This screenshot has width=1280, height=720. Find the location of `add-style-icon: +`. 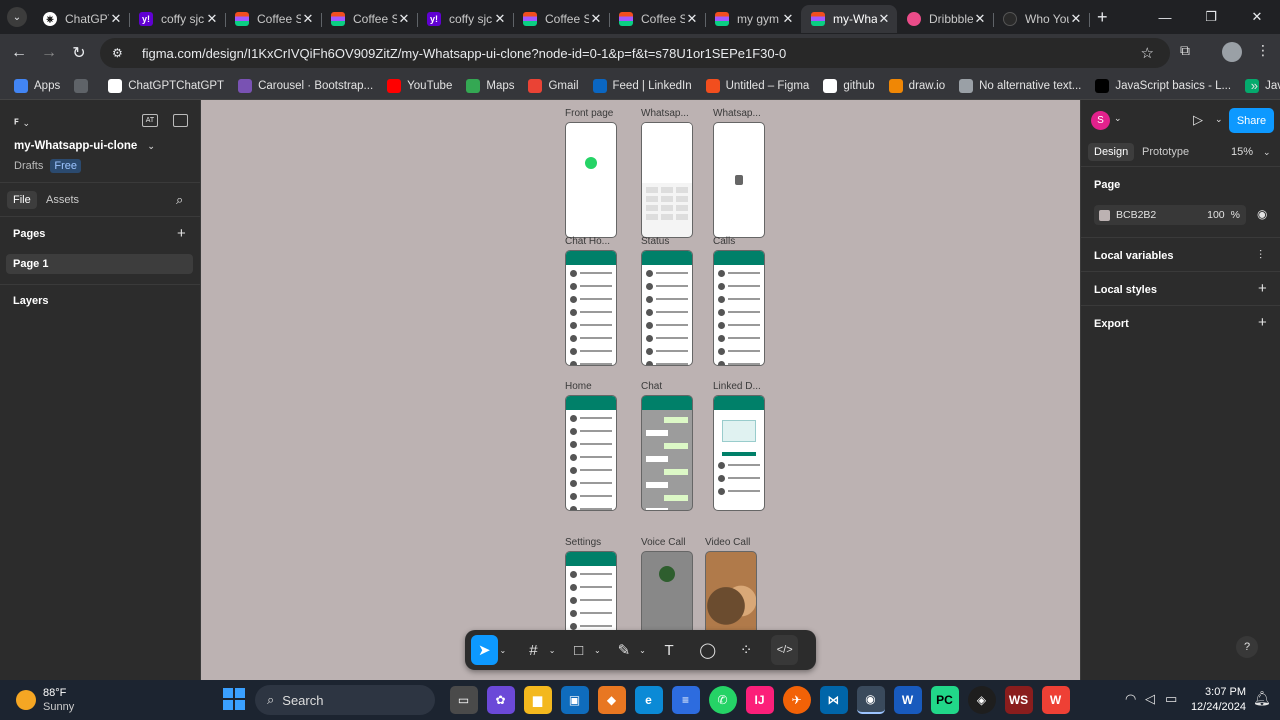

add-style-icon: + is located at coordinates (1262, 288).